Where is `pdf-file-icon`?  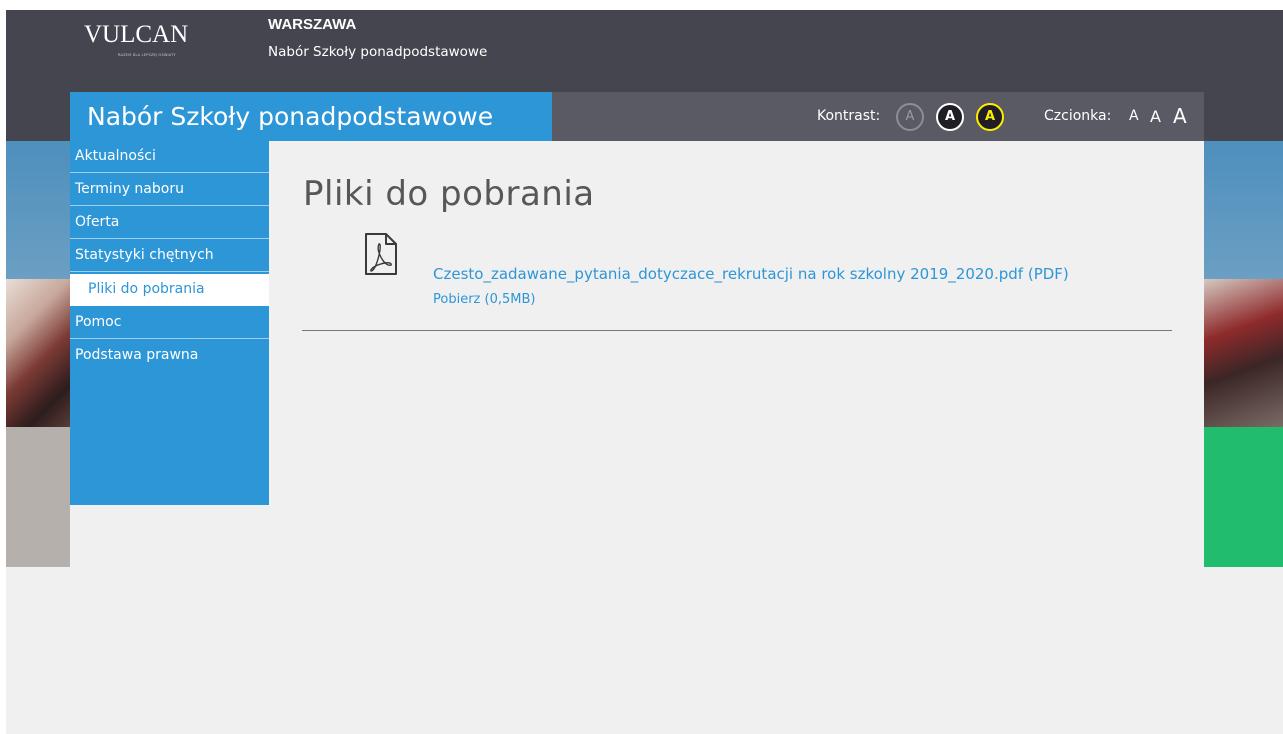 pdf-file-icon is located at coordinates (381, 254).